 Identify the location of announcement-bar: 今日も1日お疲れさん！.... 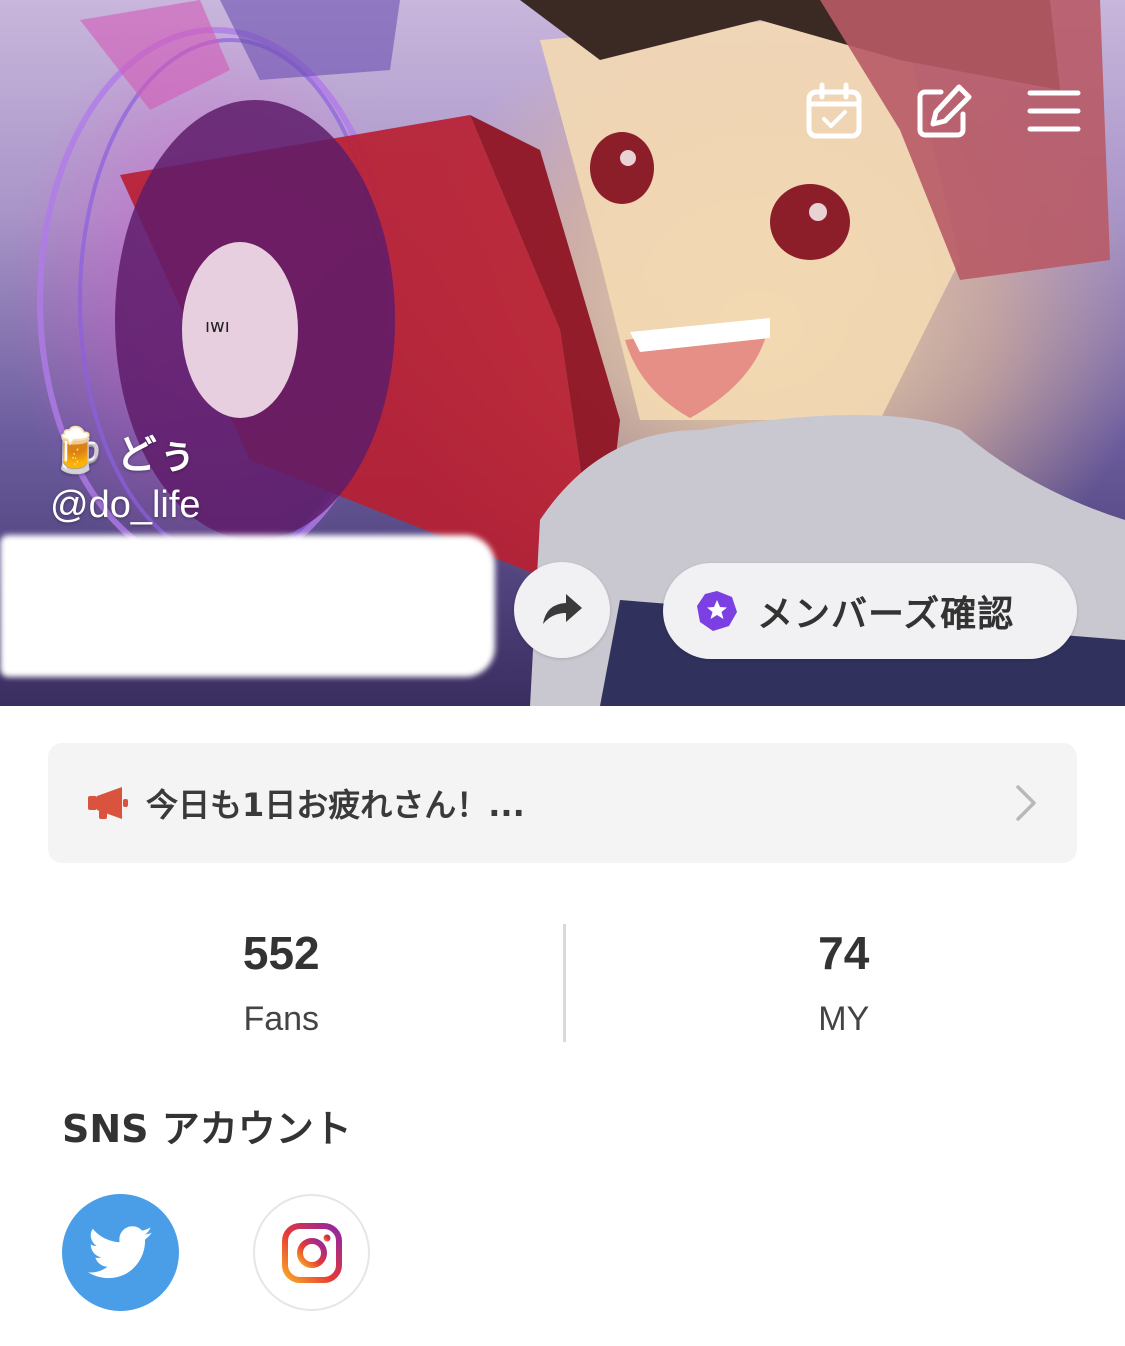
(562, 803).